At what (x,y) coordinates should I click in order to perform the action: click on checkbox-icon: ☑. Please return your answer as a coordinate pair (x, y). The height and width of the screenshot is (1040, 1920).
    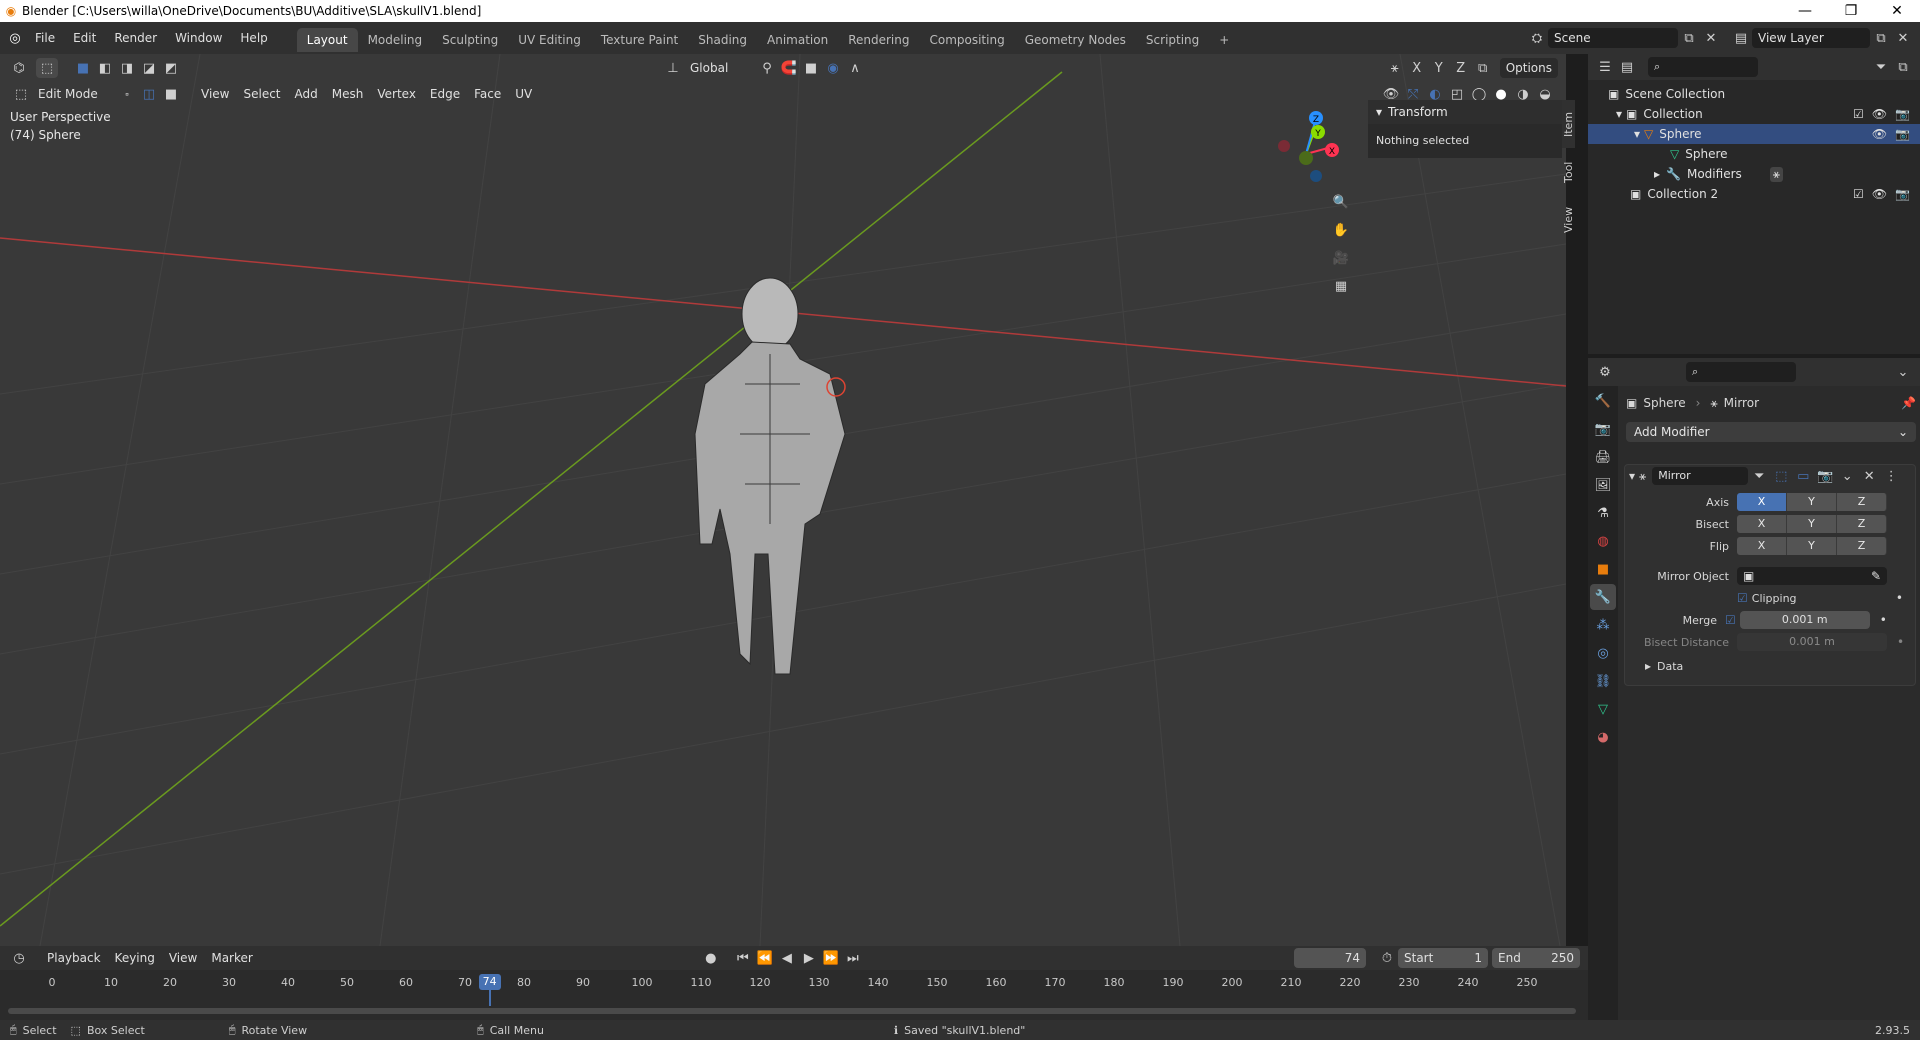
    Looking at the image, I should click on (1858, 194).